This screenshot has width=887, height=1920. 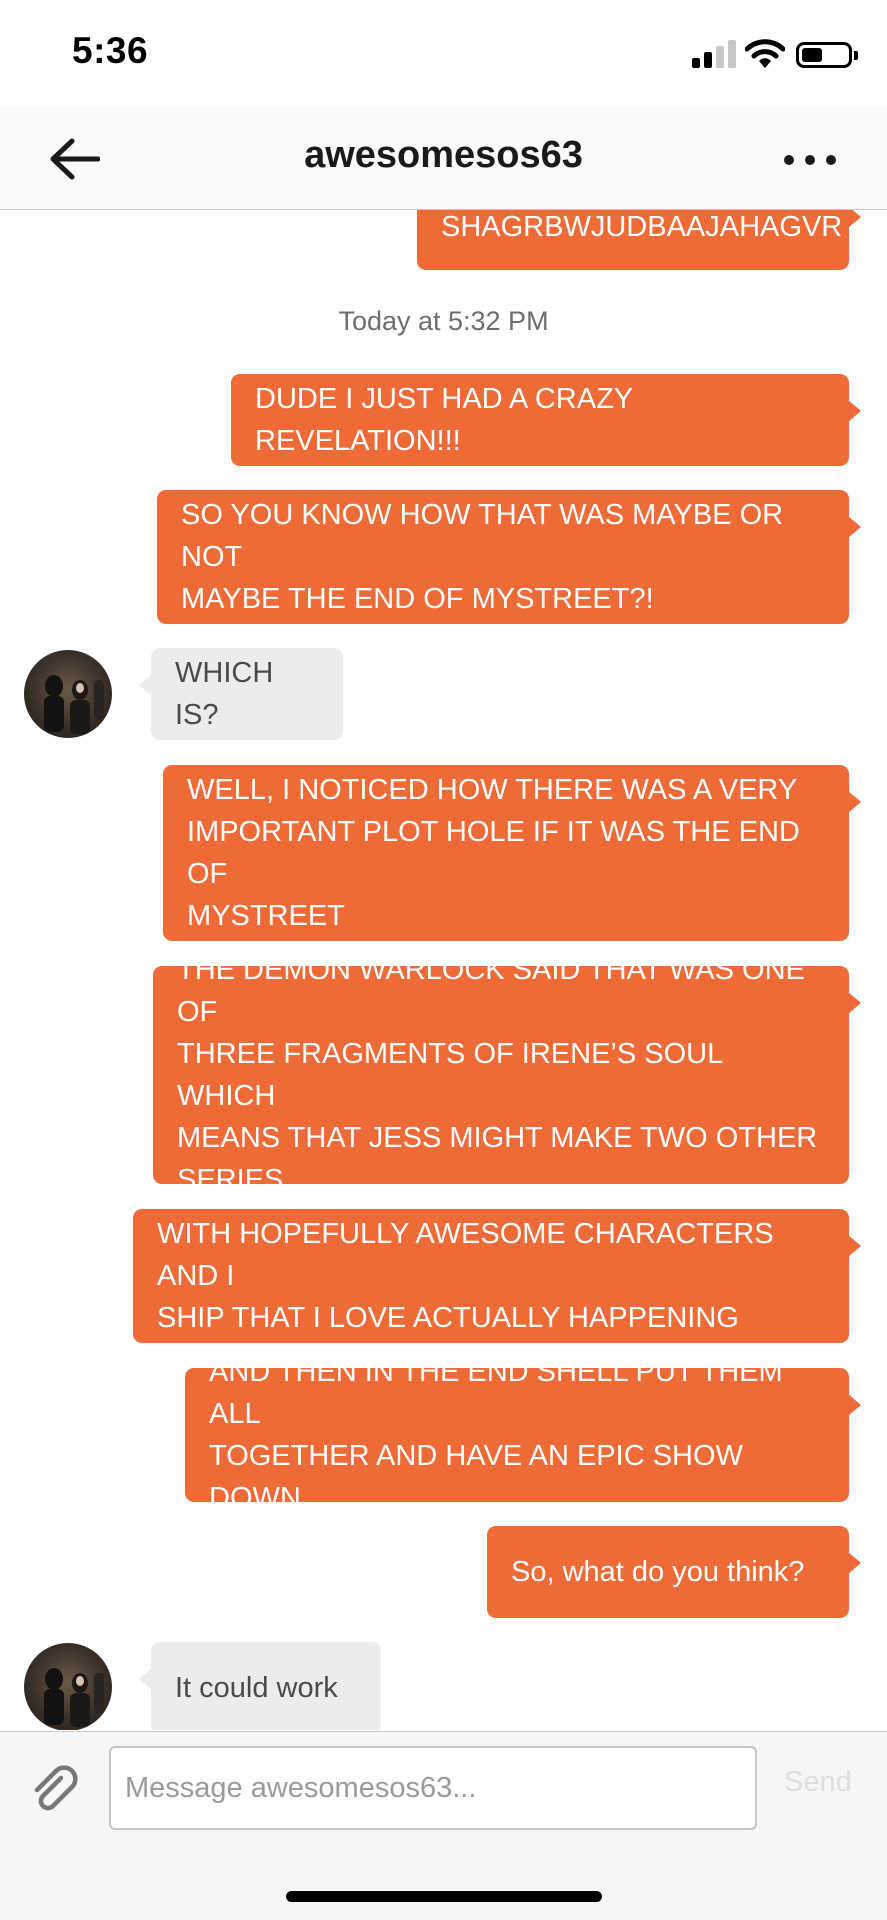 I want to click on message-text: MAYBE THE END OF MYSTREET?!, so click(x=417, y=599).